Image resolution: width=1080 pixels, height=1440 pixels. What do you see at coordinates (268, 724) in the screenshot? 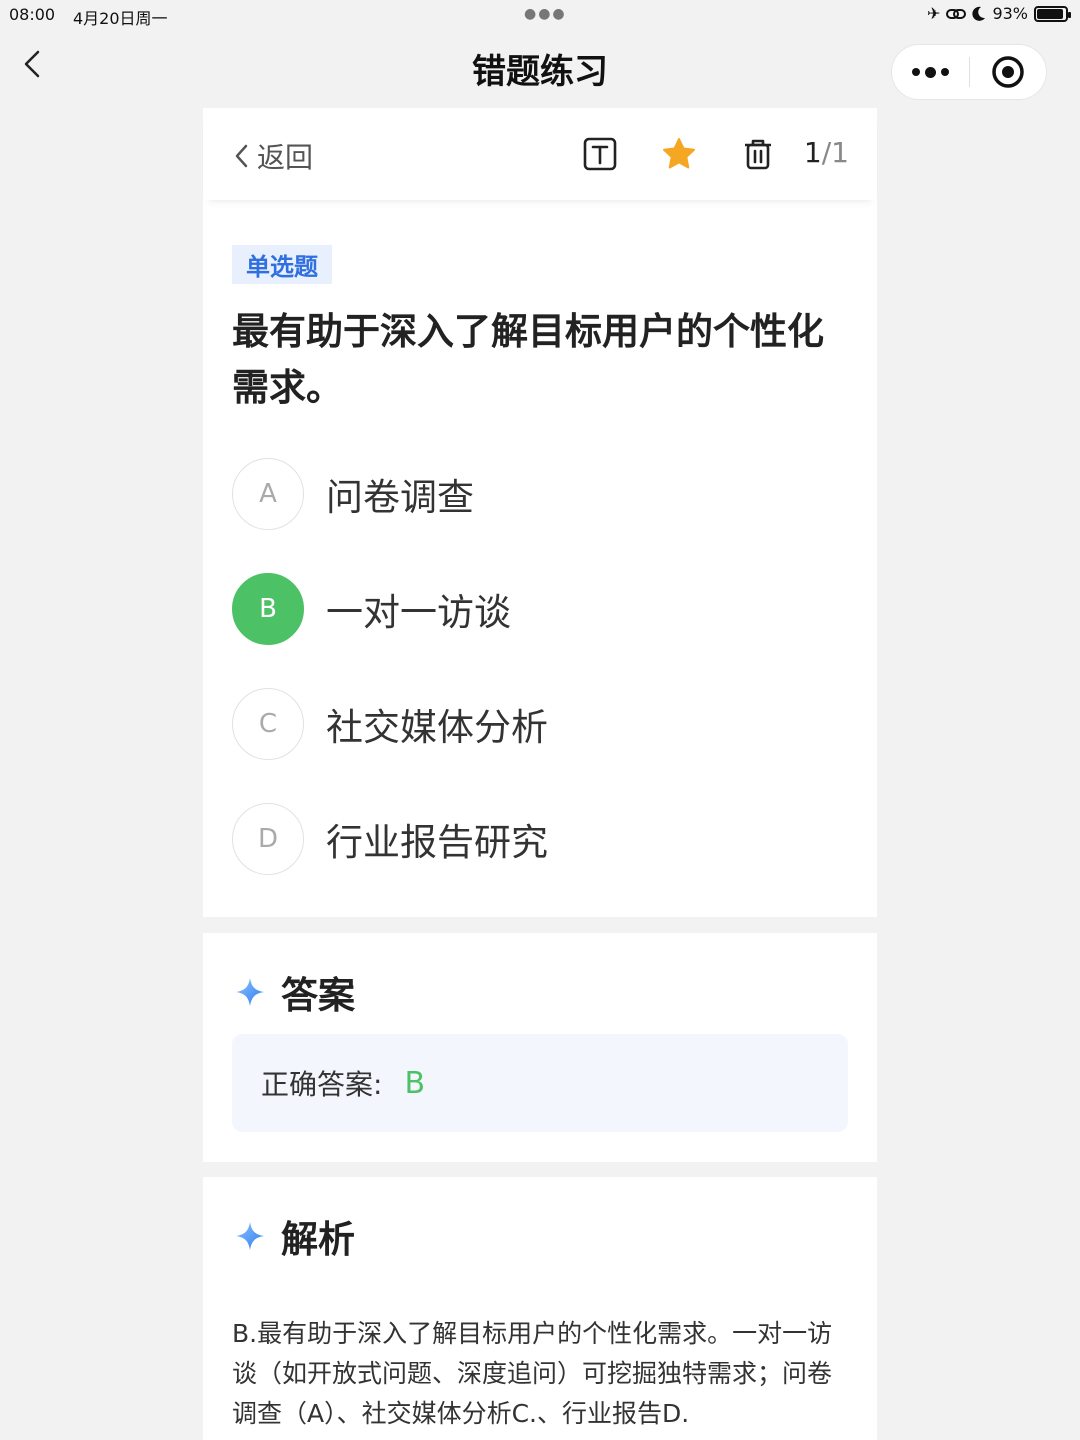
I see `option-letter: C` at bounding box center [268, 724].